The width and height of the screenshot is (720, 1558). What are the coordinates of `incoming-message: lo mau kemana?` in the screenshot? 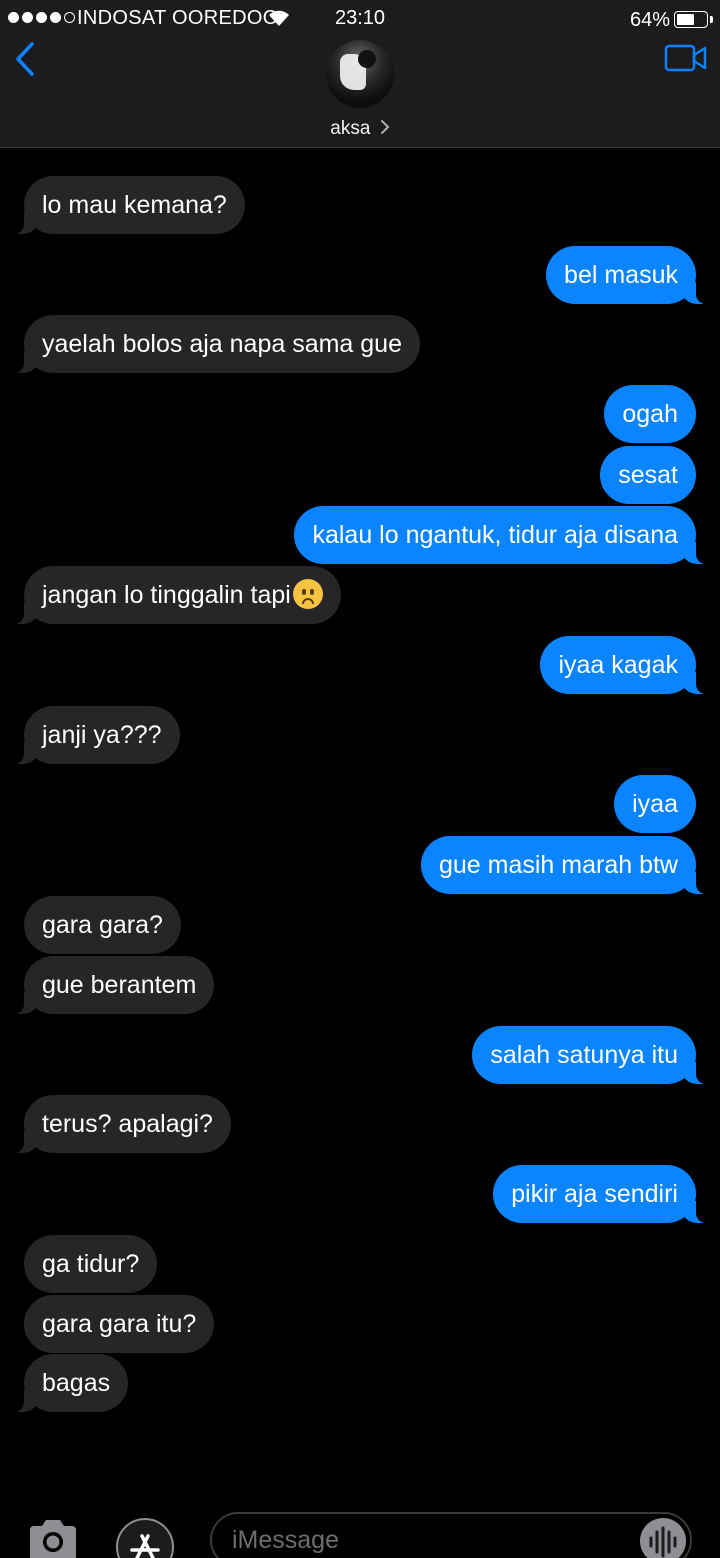 It's located at (127, 205).